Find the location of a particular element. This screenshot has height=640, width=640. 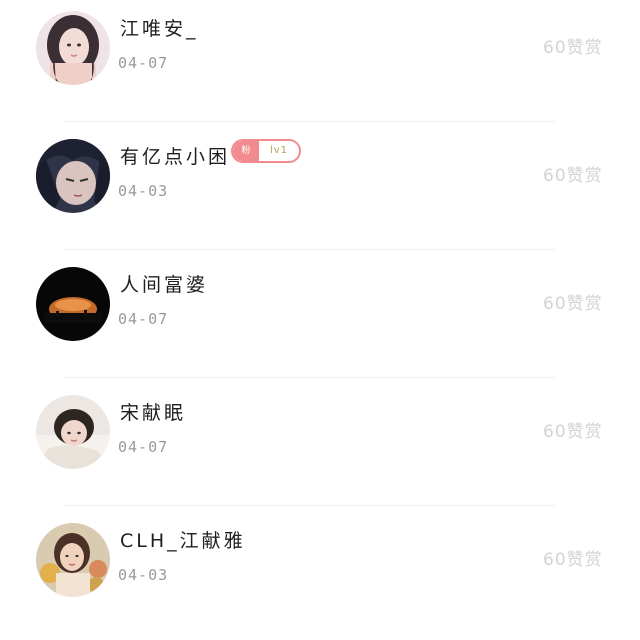

username: 有亿点小困 is located at coordinates (175, 157).